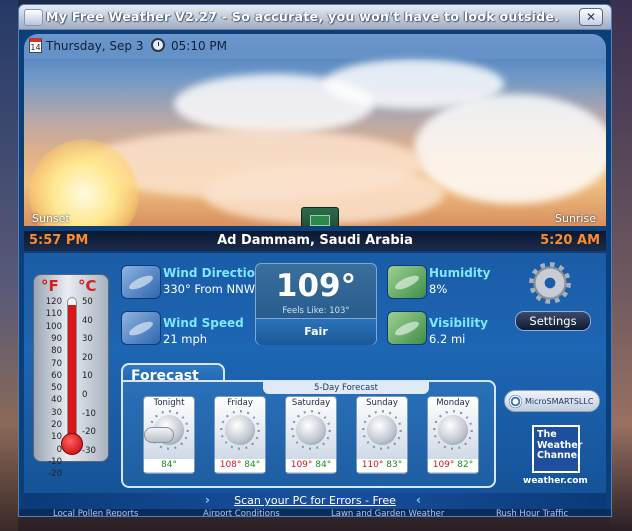 This screenshot has width=632, height=531. What do you see at coordinates (311, 435) in the screenshot?
I see `forecast-day-card: Saturday 109° 84°` at bounding box center [311, 435].